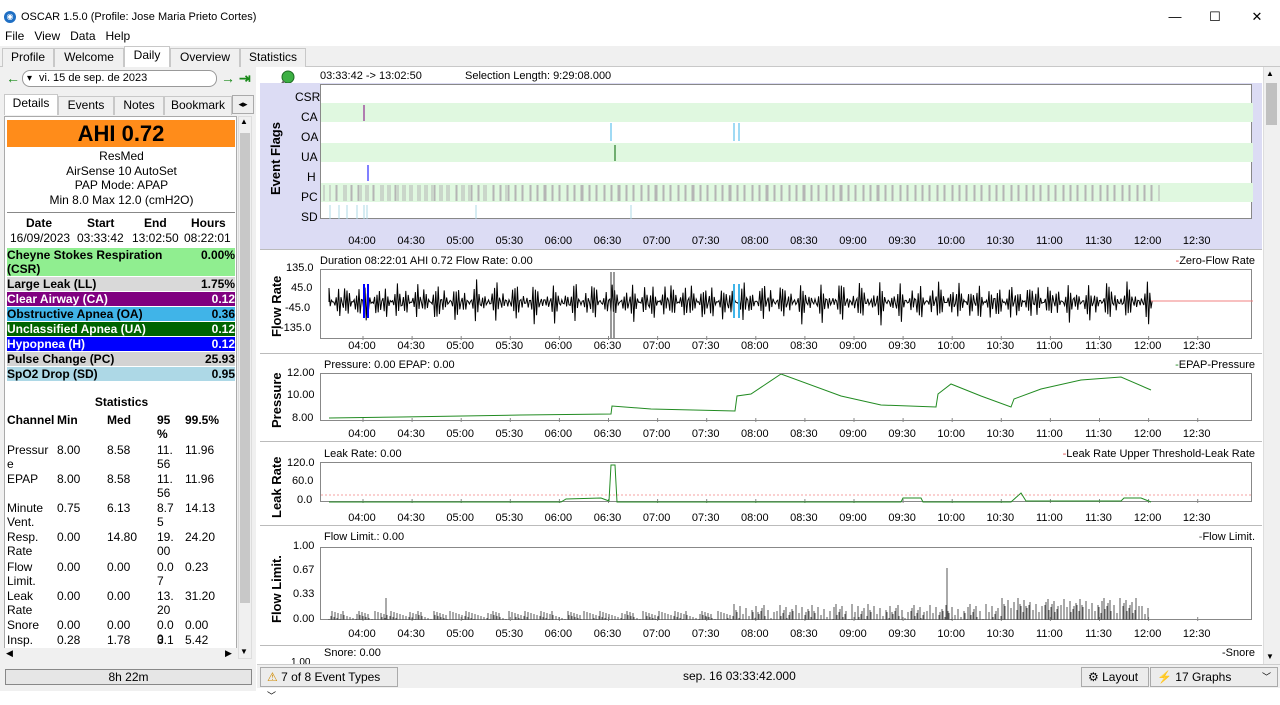  I want to click on time-tick: 06:00, so click(558, 434).